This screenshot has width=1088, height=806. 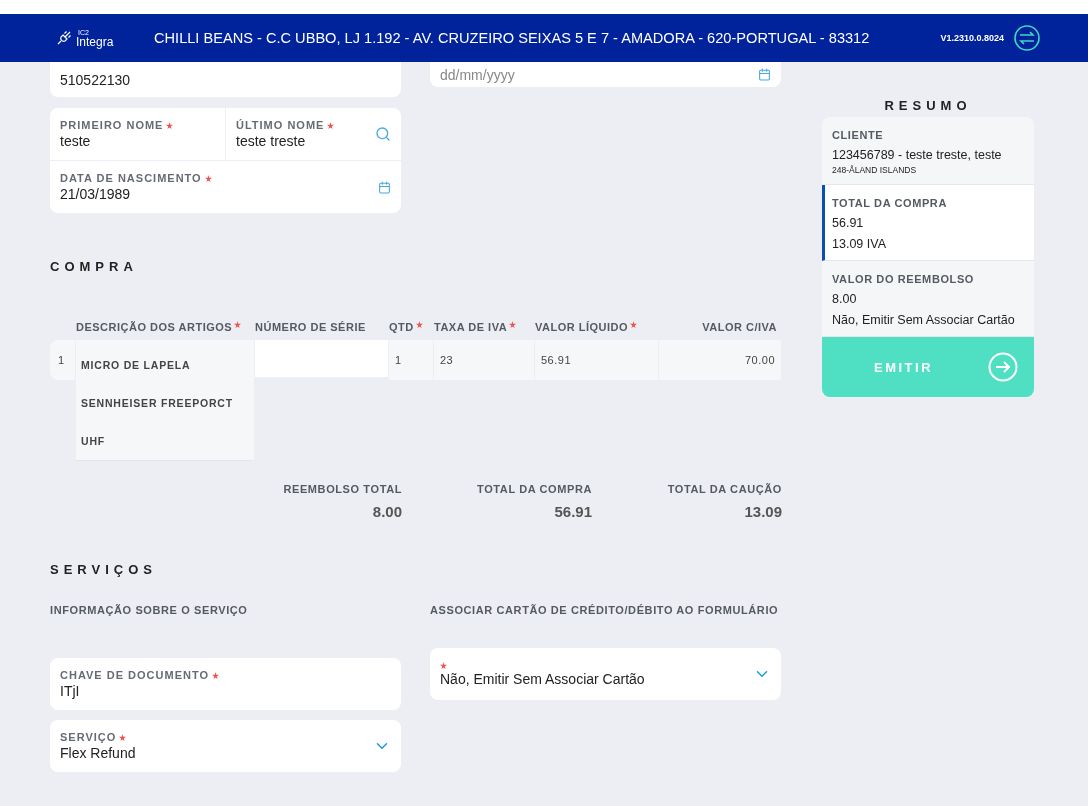 I want to click on field-label: DATA DE NASCIMENTO, so click(x=136, y=178).